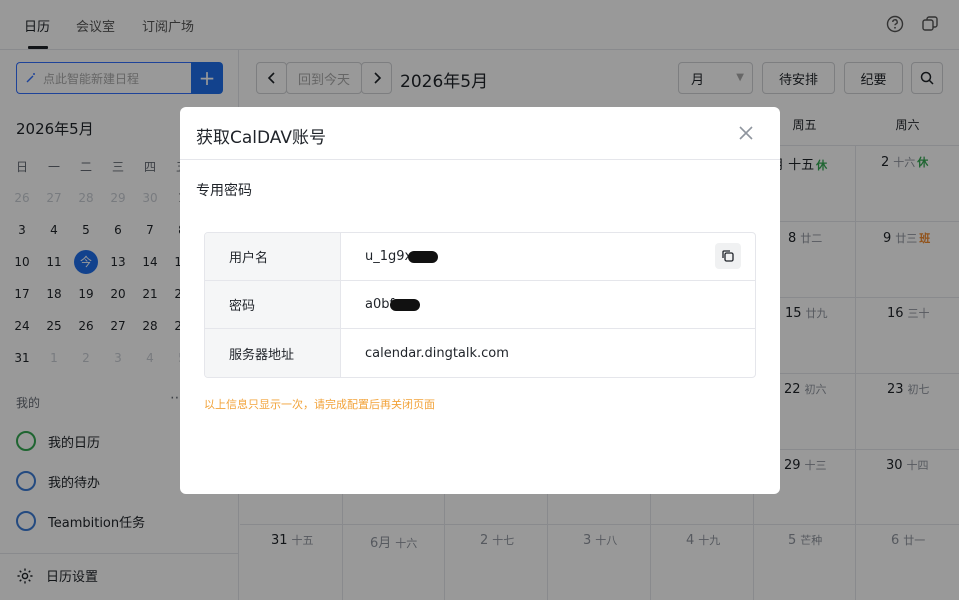 The width and height of the screenshot is (959, 600). I want to click on server-address-value: calendar.dingtalk.com, so click(437, 353).